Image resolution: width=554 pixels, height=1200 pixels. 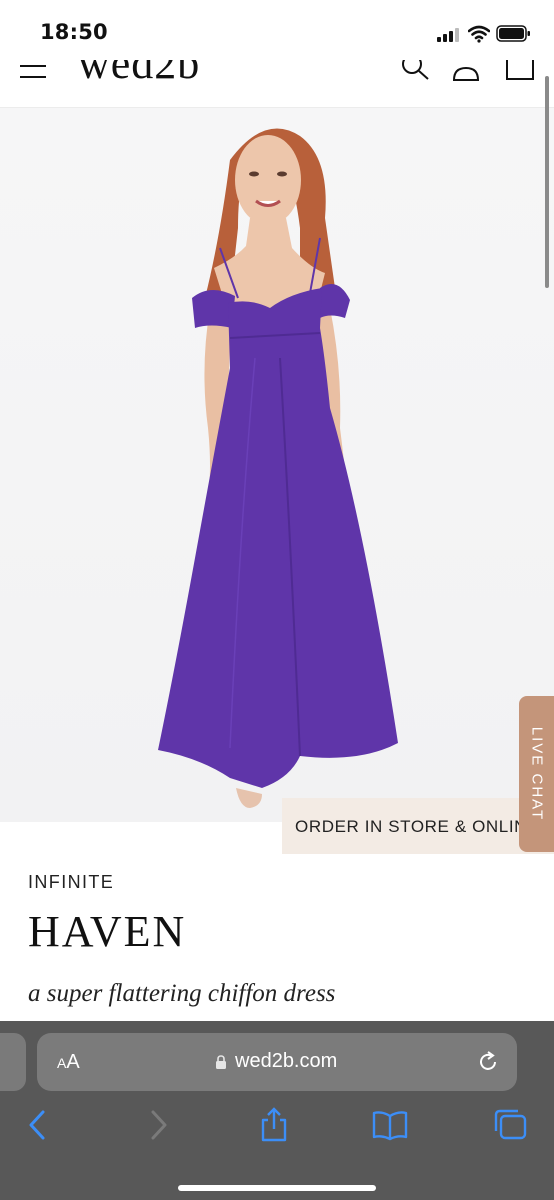 What do you see at coordinates (466, 71) in the screenshot?
I see `account-icon` at bounding box center [466, 71].